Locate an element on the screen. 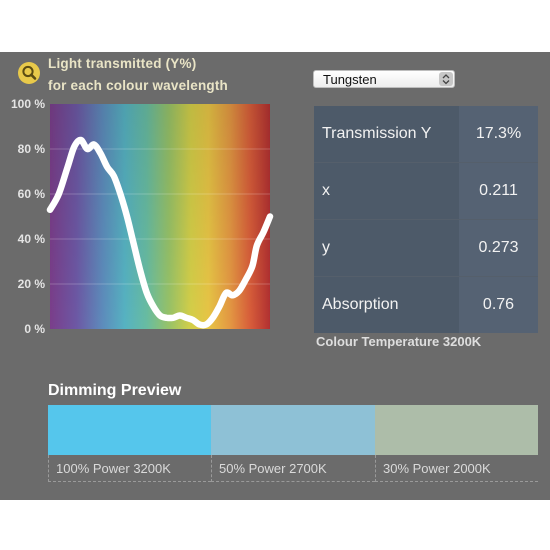 The width and height of the screenshot is (550, 550). result-label: y is located at coordinates (386, 248).